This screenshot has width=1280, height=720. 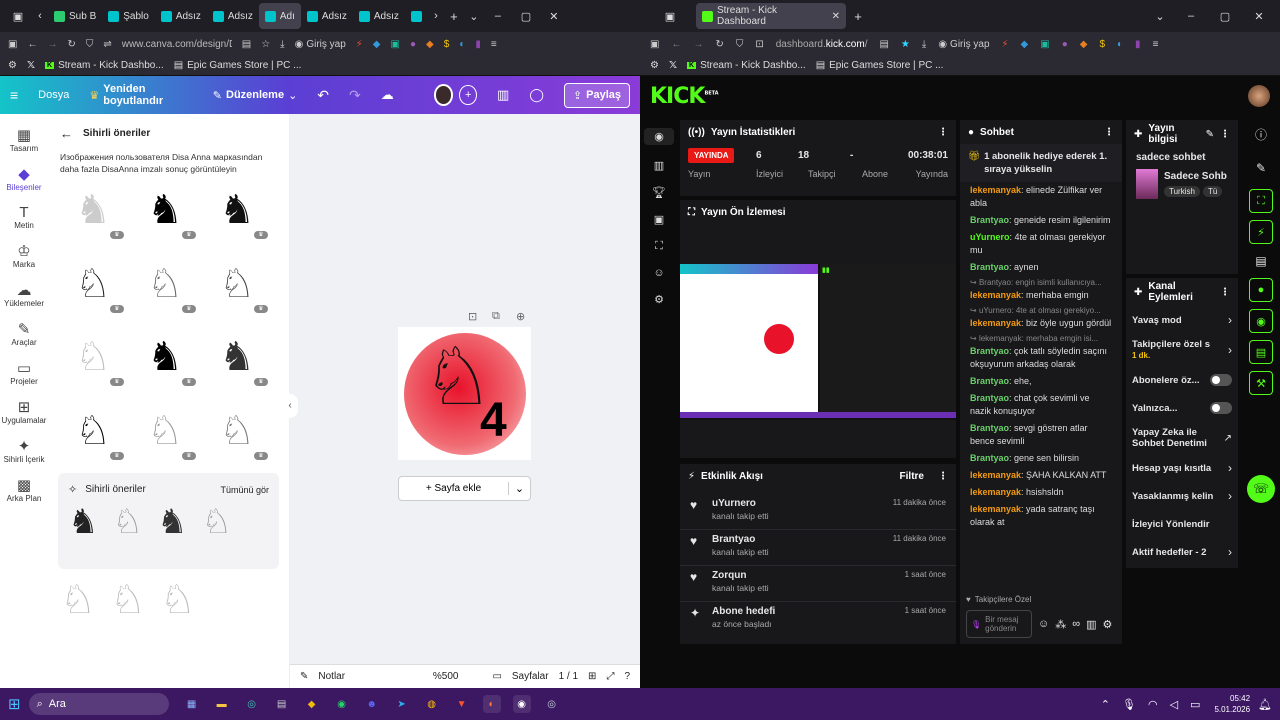 What do you see at coordinates (491, 704) in the screenshot?
I see `firefox-icon: ◐` at bounding box center [491, 704].